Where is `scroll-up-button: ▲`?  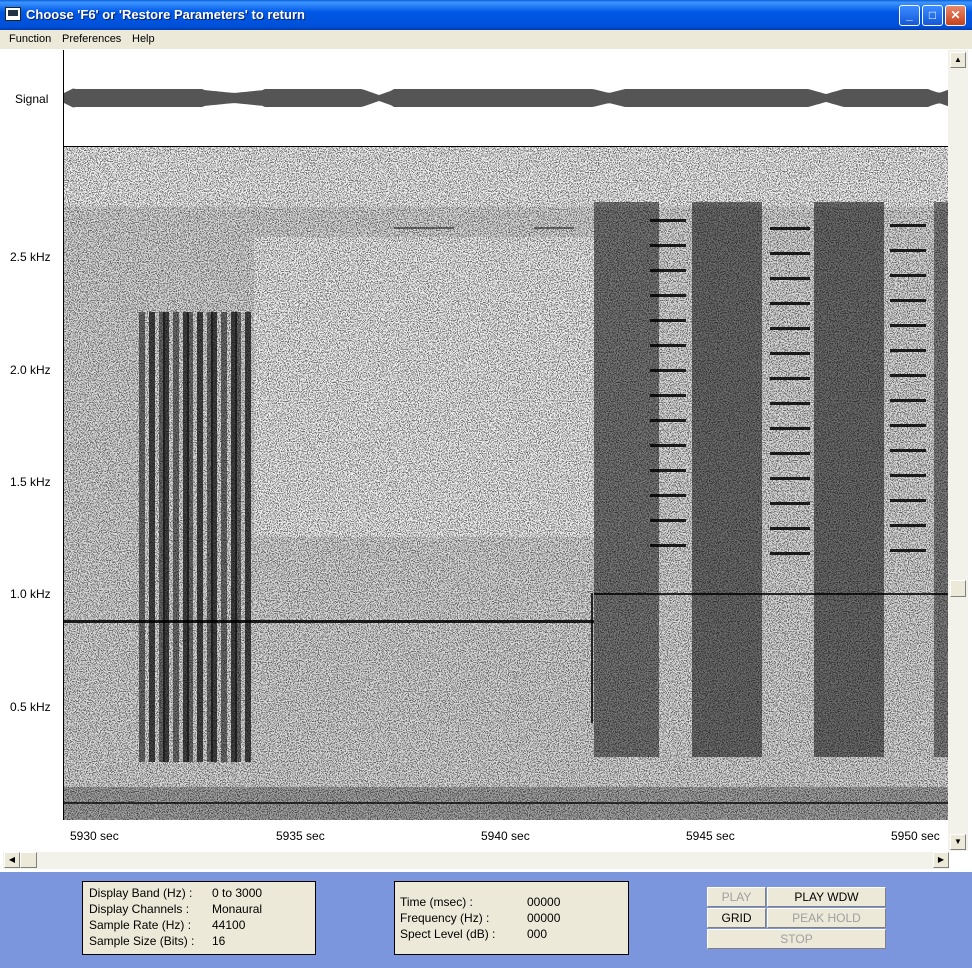 scroll-up-button: ▲ is located at coordinates (958, 60).